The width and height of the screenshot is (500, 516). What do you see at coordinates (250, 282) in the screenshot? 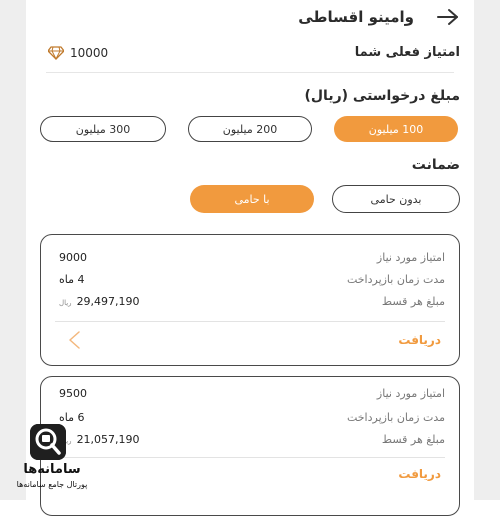
I see `repayment-period-row: مدت زمان بازپرداخت 4 ماه` at bounding box center [250, 282].